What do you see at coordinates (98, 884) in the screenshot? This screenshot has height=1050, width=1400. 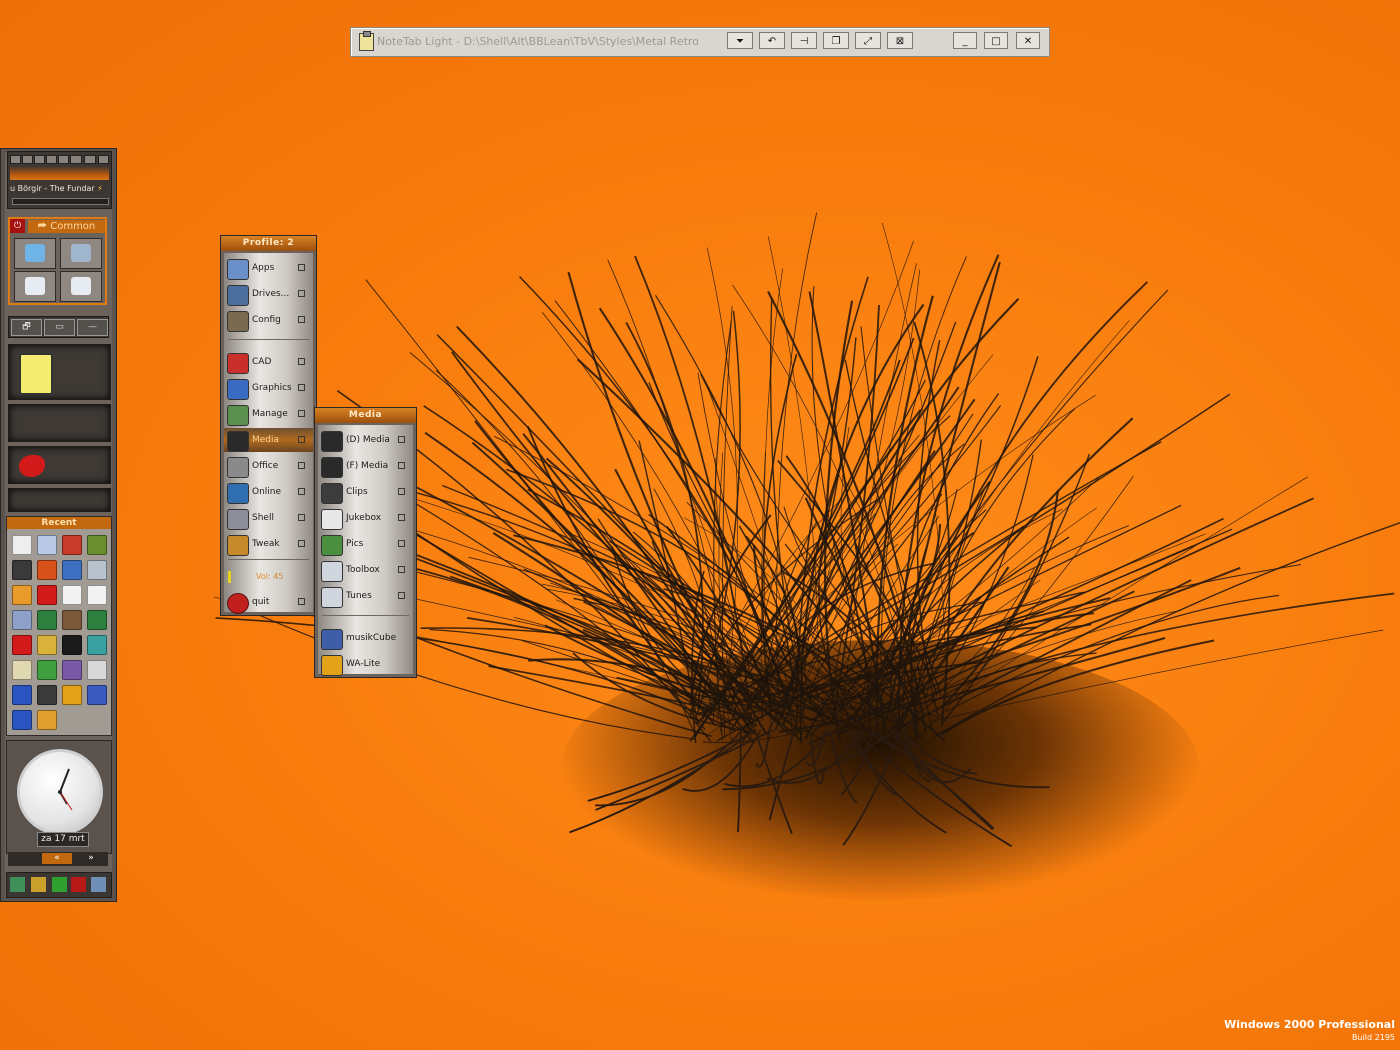 I see `display-icon` at bounding box center [98, 884].